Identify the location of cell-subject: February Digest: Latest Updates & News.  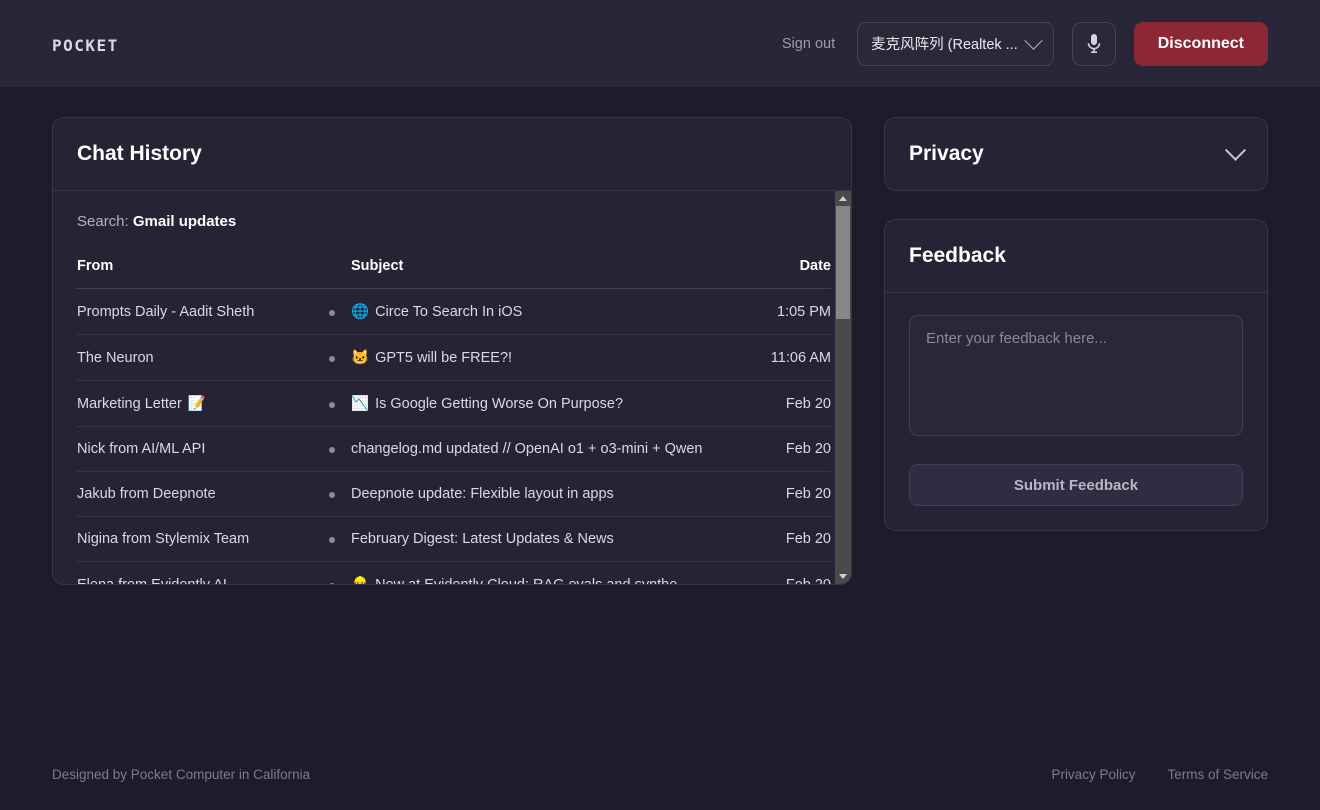
(551, 539).